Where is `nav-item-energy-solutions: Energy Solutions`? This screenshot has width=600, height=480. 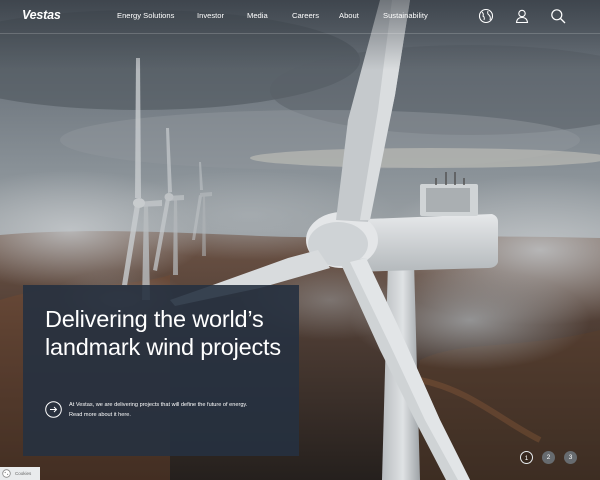
nav-item-energy-solutions: Energy Solutions is located at coordinates (145, 15).